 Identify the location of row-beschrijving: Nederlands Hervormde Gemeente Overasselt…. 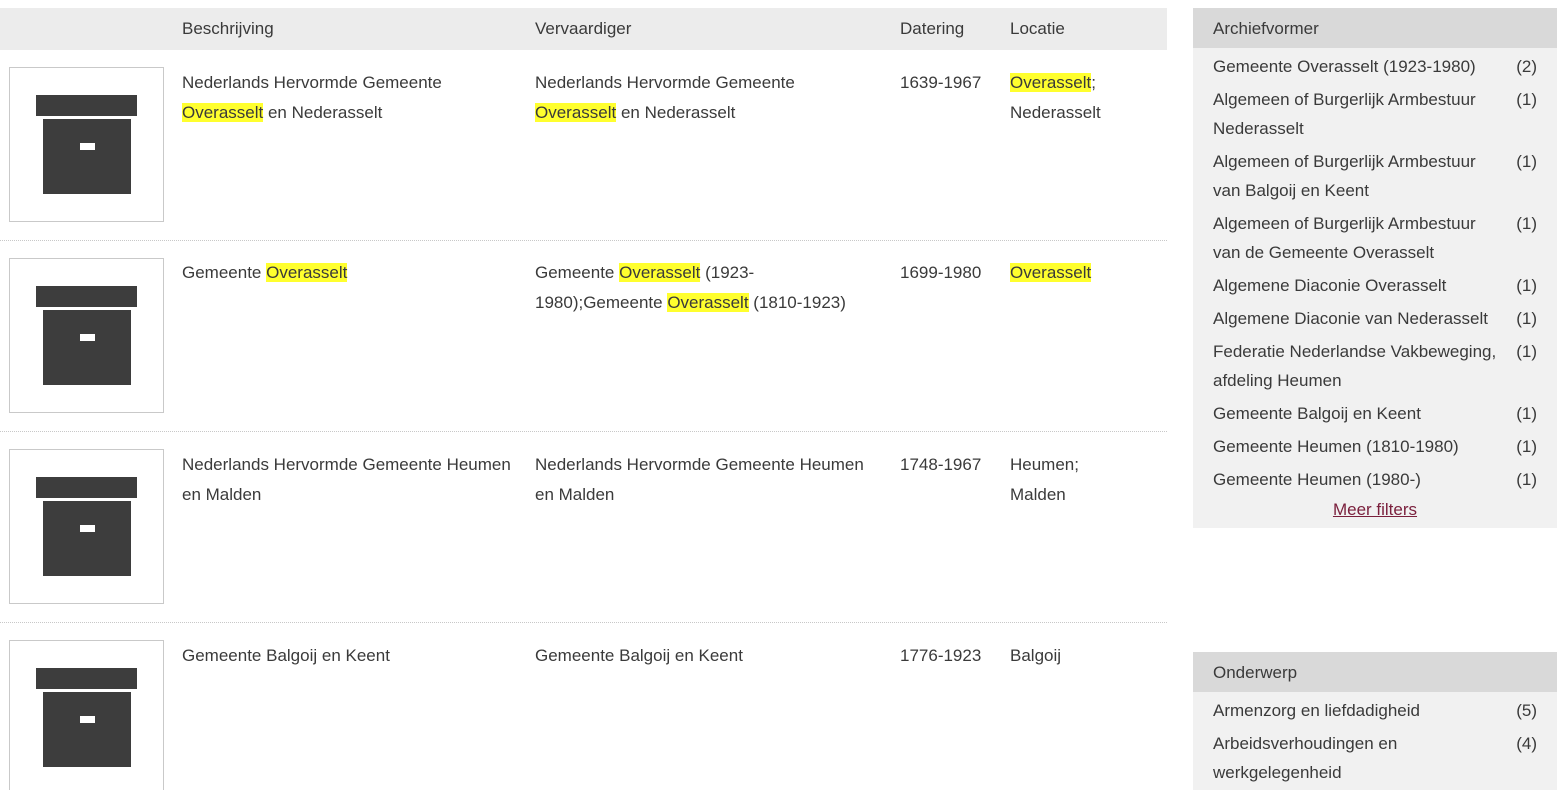
(347, 98).